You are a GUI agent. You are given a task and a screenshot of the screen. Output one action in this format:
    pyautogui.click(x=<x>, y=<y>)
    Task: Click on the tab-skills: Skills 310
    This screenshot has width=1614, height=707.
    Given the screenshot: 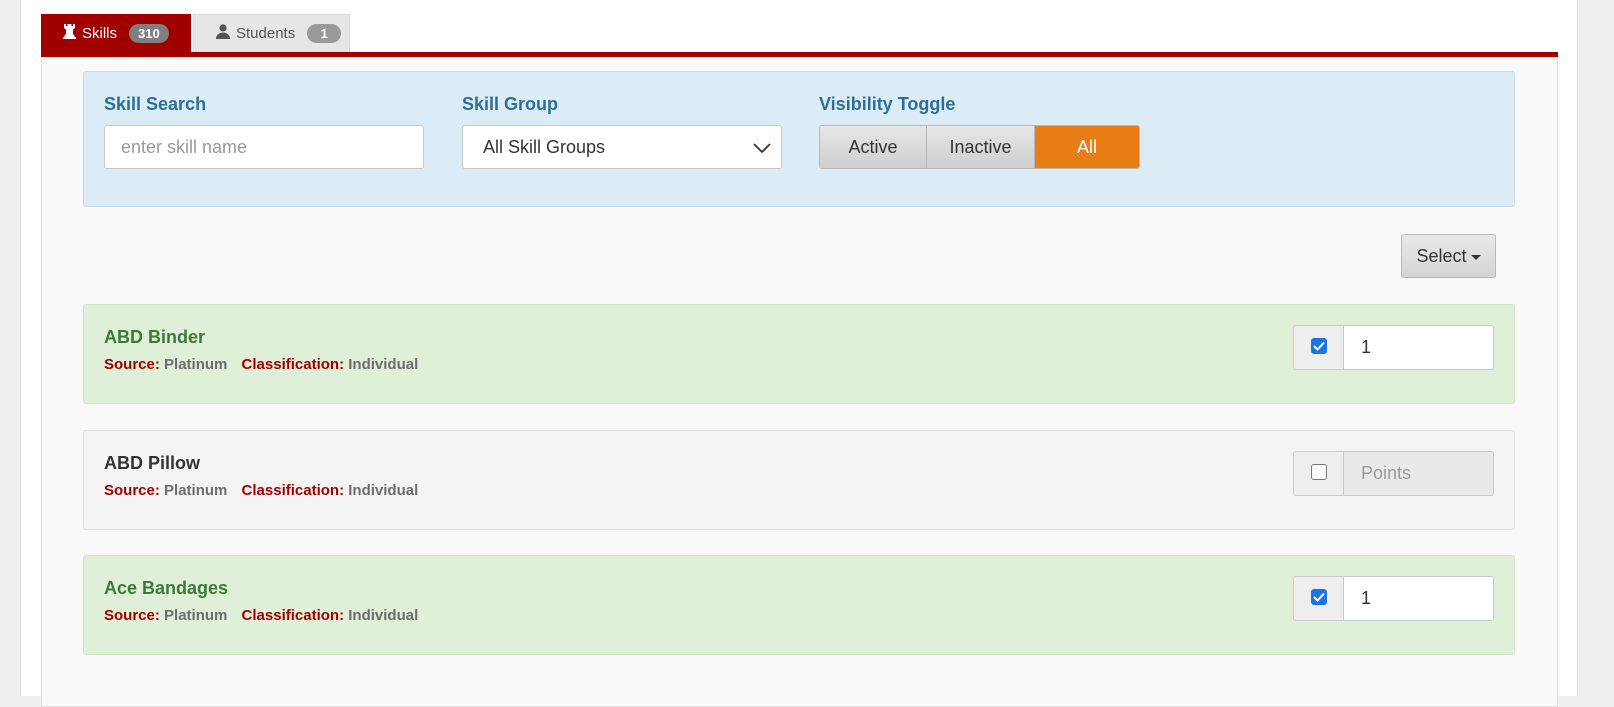 What is the action you would take?
    pyautogui.click(x=116, y=33)
    